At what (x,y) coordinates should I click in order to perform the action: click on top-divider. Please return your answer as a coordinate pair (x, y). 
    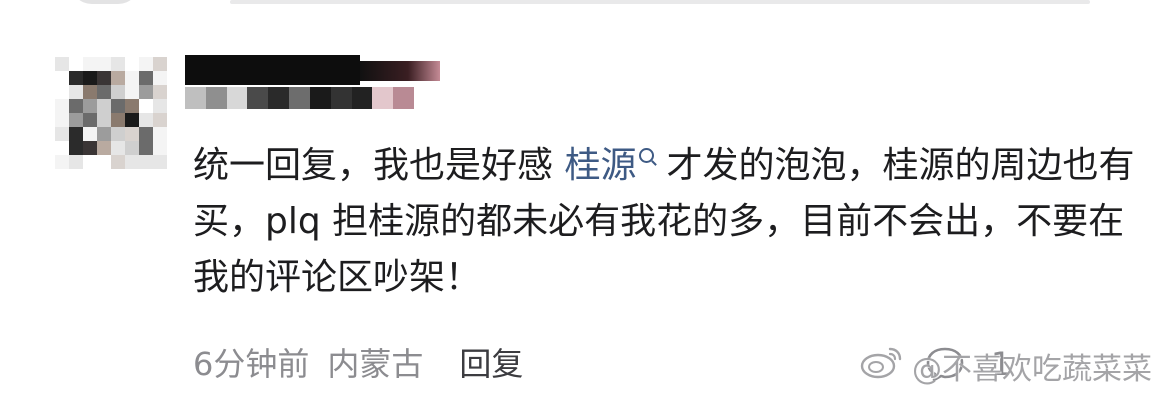
    Looking at the image, I should click on (660, 2).